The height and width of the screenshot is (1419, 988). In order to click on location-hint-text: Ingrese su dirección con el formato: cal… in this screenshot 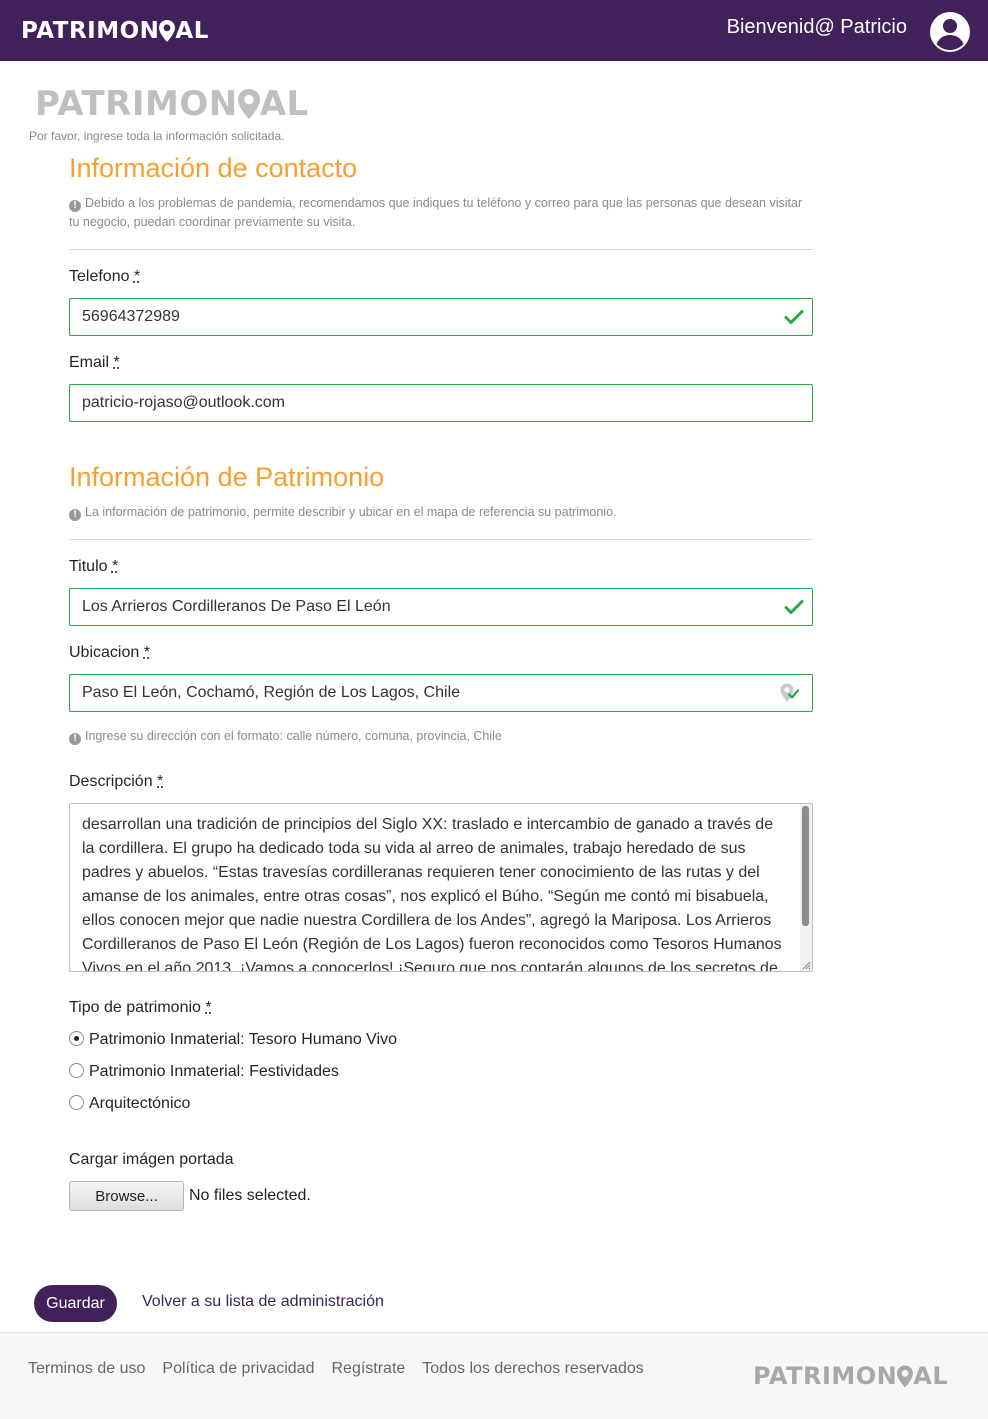, I will do `click(293, 736)`.